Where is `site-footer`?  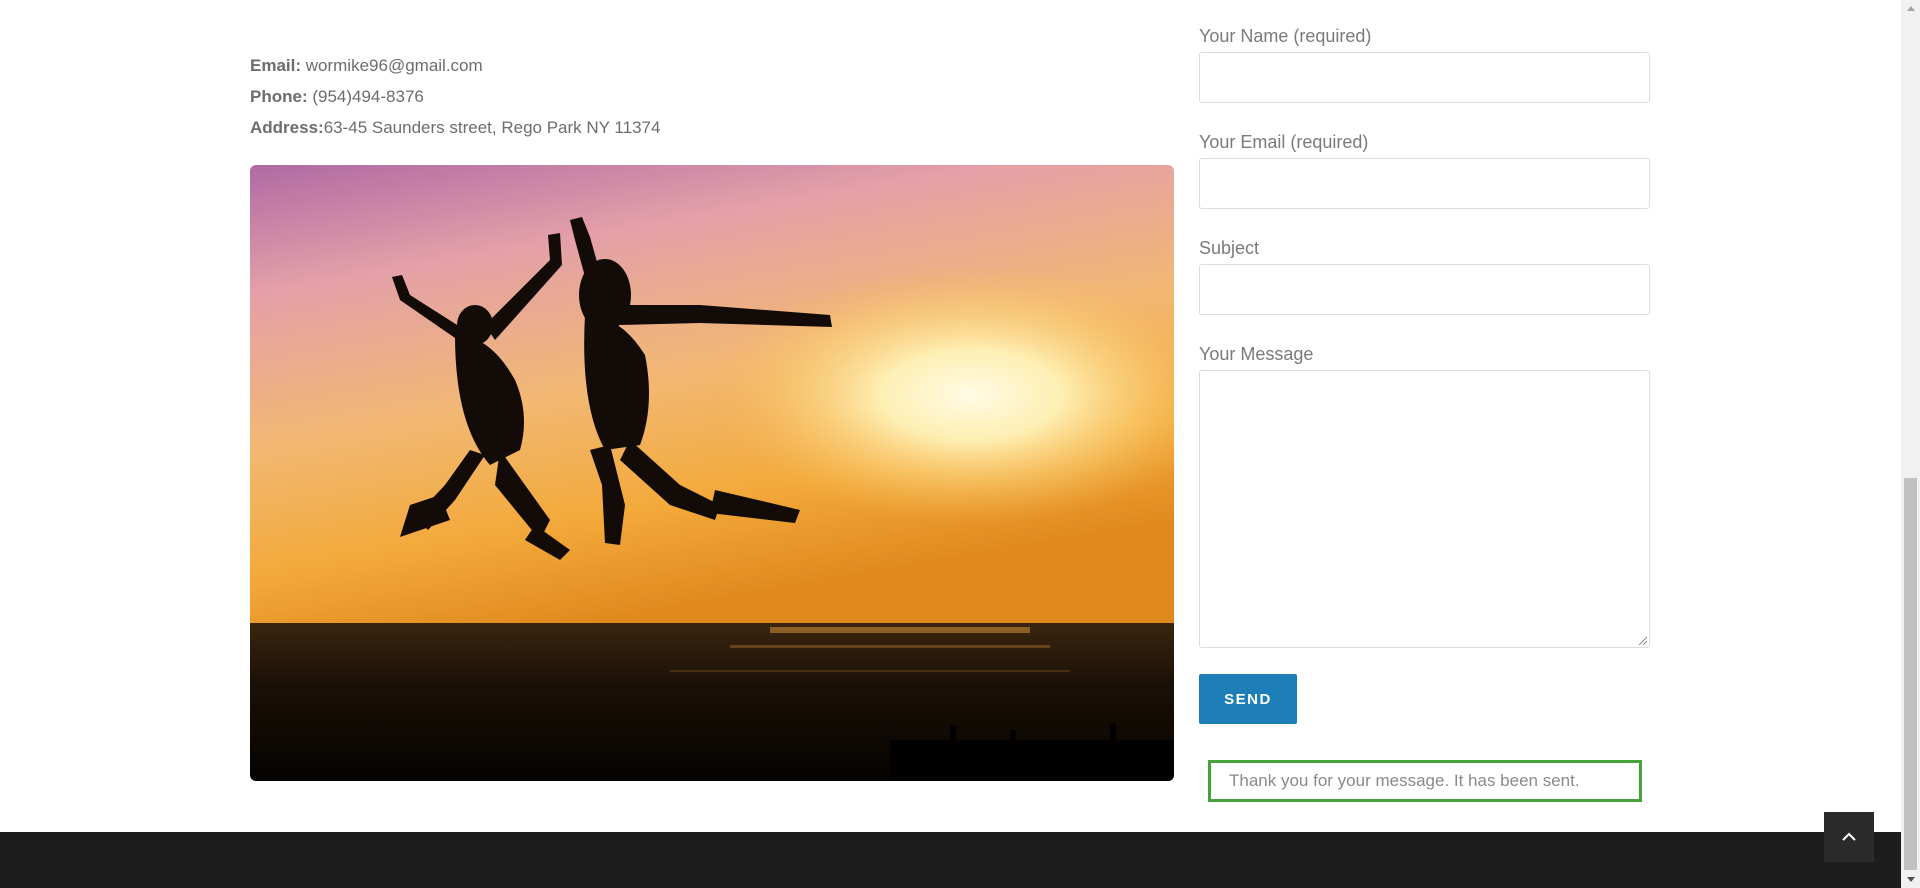
site-footer is located at coordinates (950, 860).